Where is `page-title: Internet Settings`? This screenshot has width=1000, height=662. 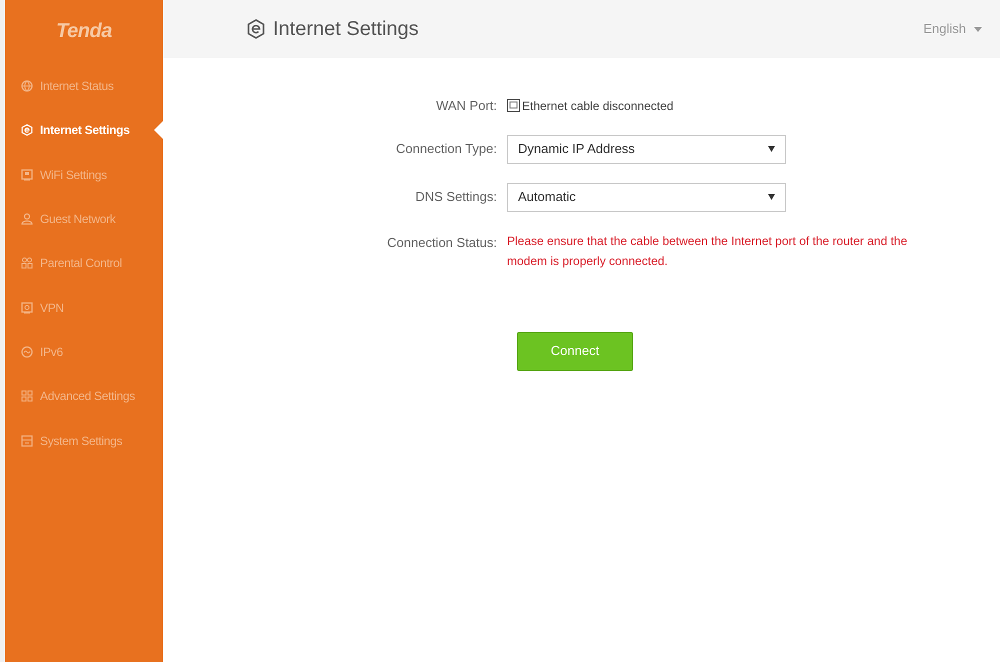
page-title: Internet Settings is located at coordinates (346, 29).